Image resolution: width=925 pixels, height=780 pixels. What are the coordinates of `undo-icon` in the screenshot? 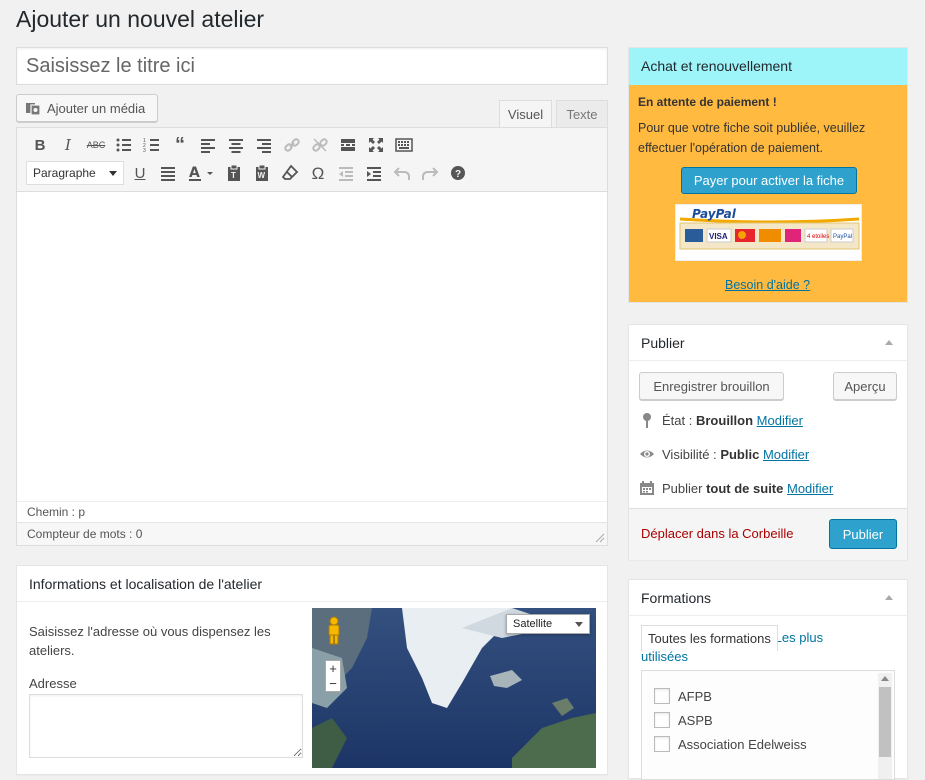 It's located at (402, 173).